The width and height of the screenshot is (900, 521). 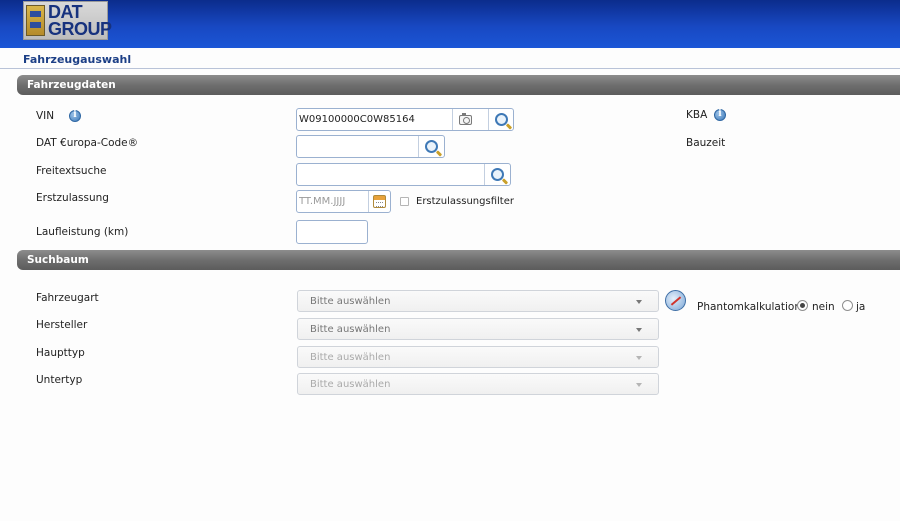 What do you see at coordinates (67, 298) in the screenshot?
I see `fahrzeugart-label: Fahrzeugart` at bounding box center [67, 298].